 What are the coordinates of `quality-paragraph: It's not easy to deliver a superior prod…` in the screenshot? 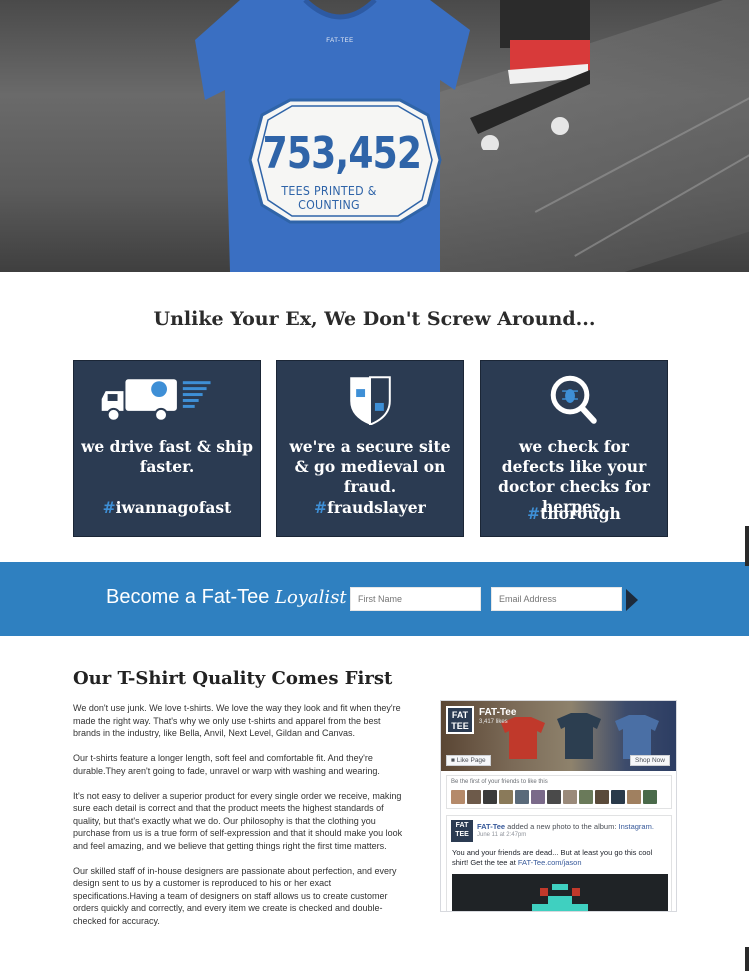 It's located at (238, 820).